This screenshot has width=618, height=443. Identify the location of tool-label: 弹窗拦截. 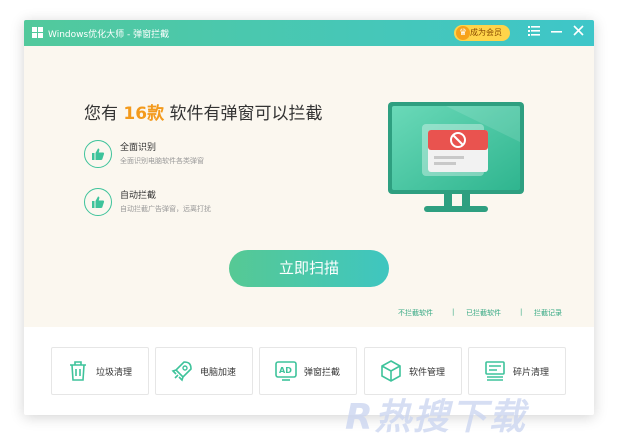
(322, 373).